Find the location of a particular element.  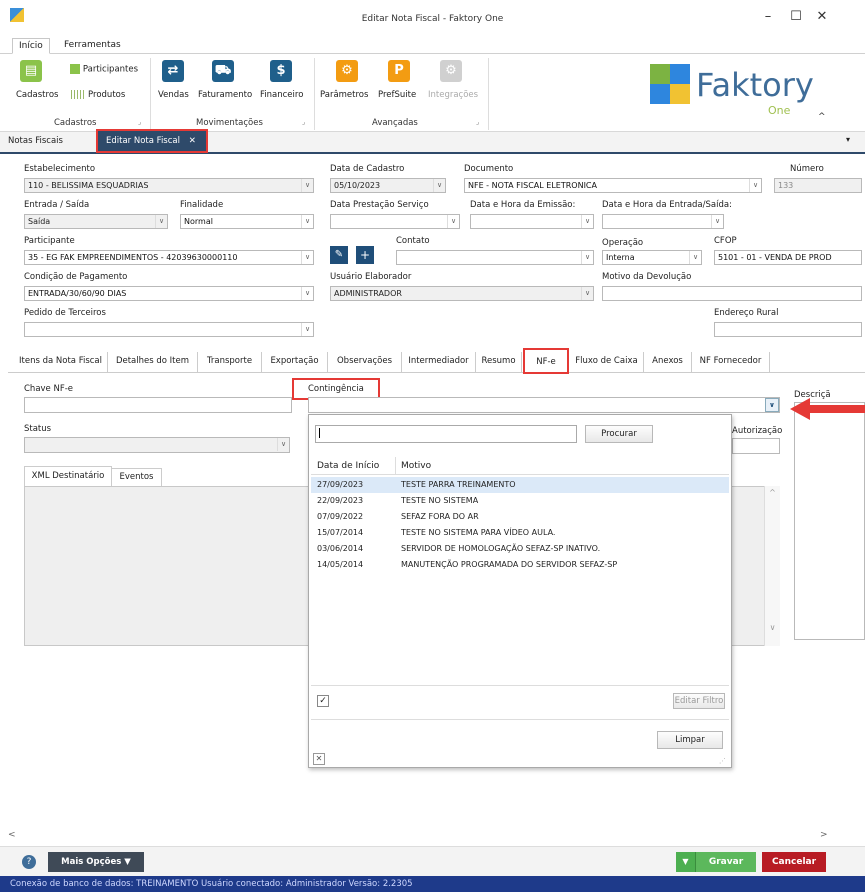

cadastros-button: ▤ is located at coordinates (31, 71).